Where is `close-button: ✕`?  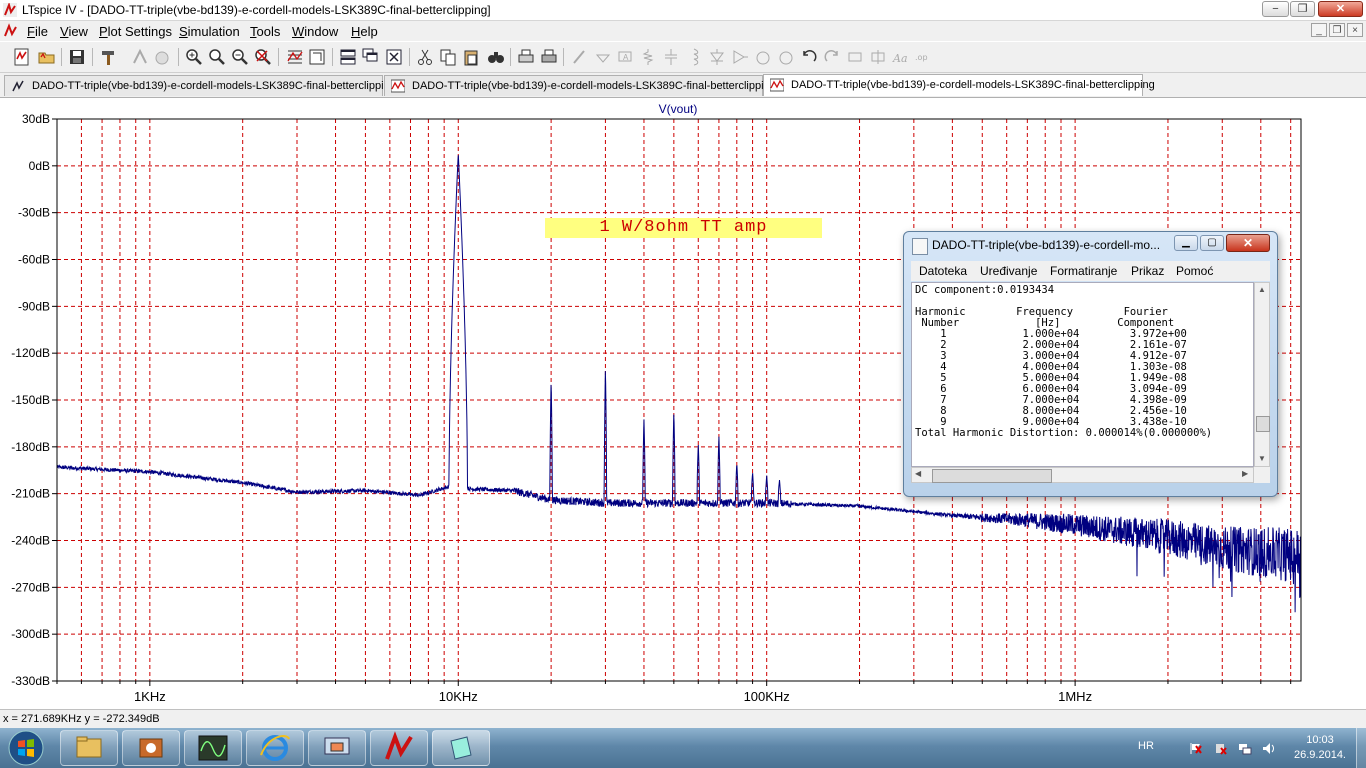
close-button: ✕ is located at coordinates (1340, 9).